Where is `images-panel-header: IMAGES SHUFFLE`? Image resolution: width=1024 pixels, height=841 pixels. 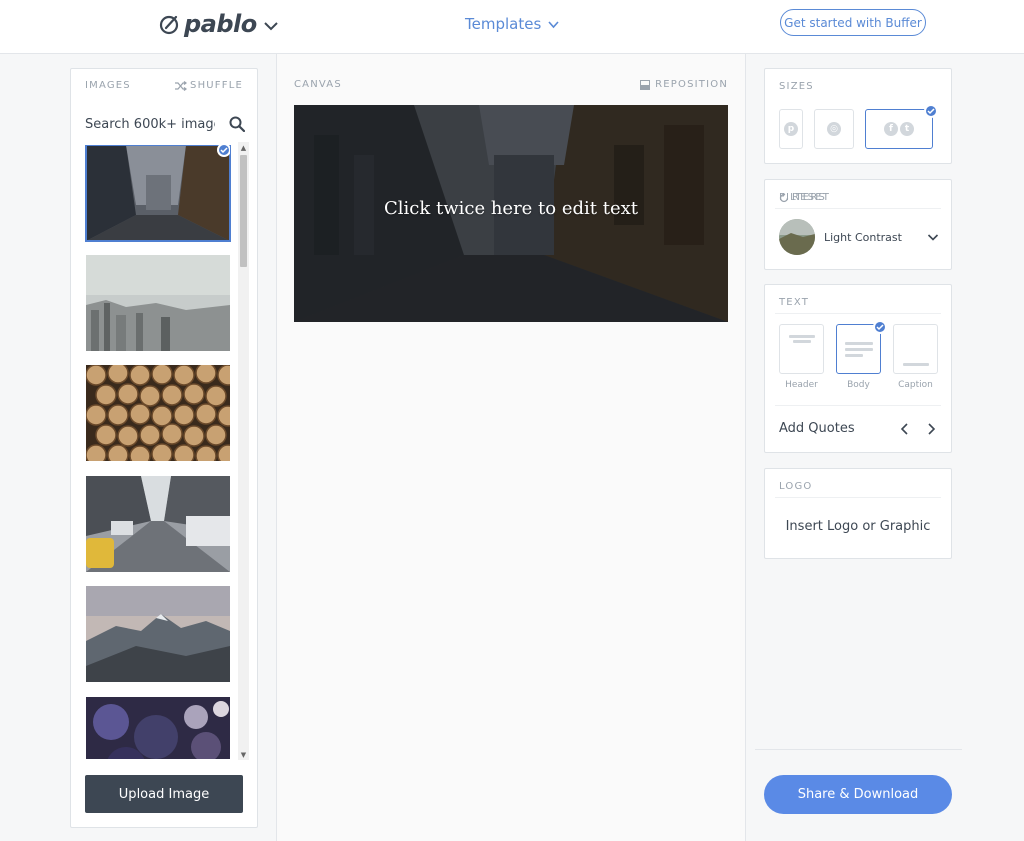
images-panel-header: IMAGES SHUFFLE is located at coordinates (164, 85).